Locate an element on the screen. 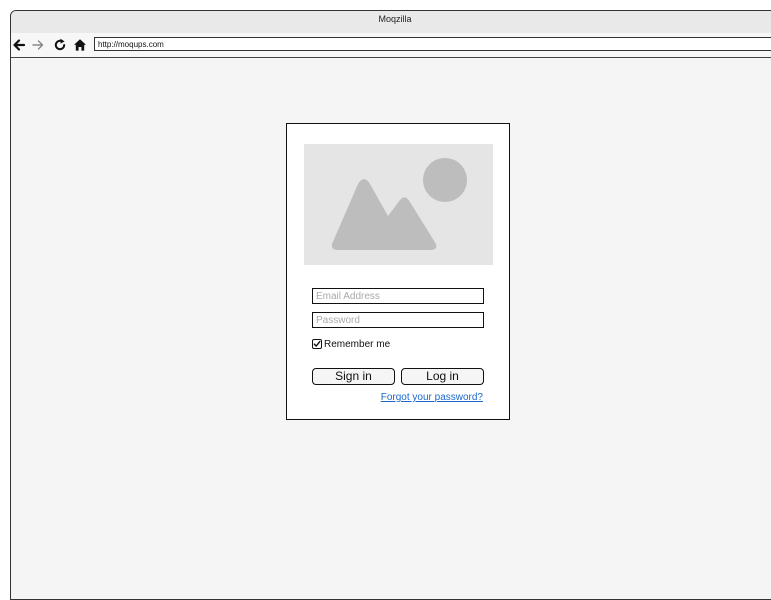 This screenshot has height=600, width=771. image-placeholder-icon is located at coordinates (398, 204).